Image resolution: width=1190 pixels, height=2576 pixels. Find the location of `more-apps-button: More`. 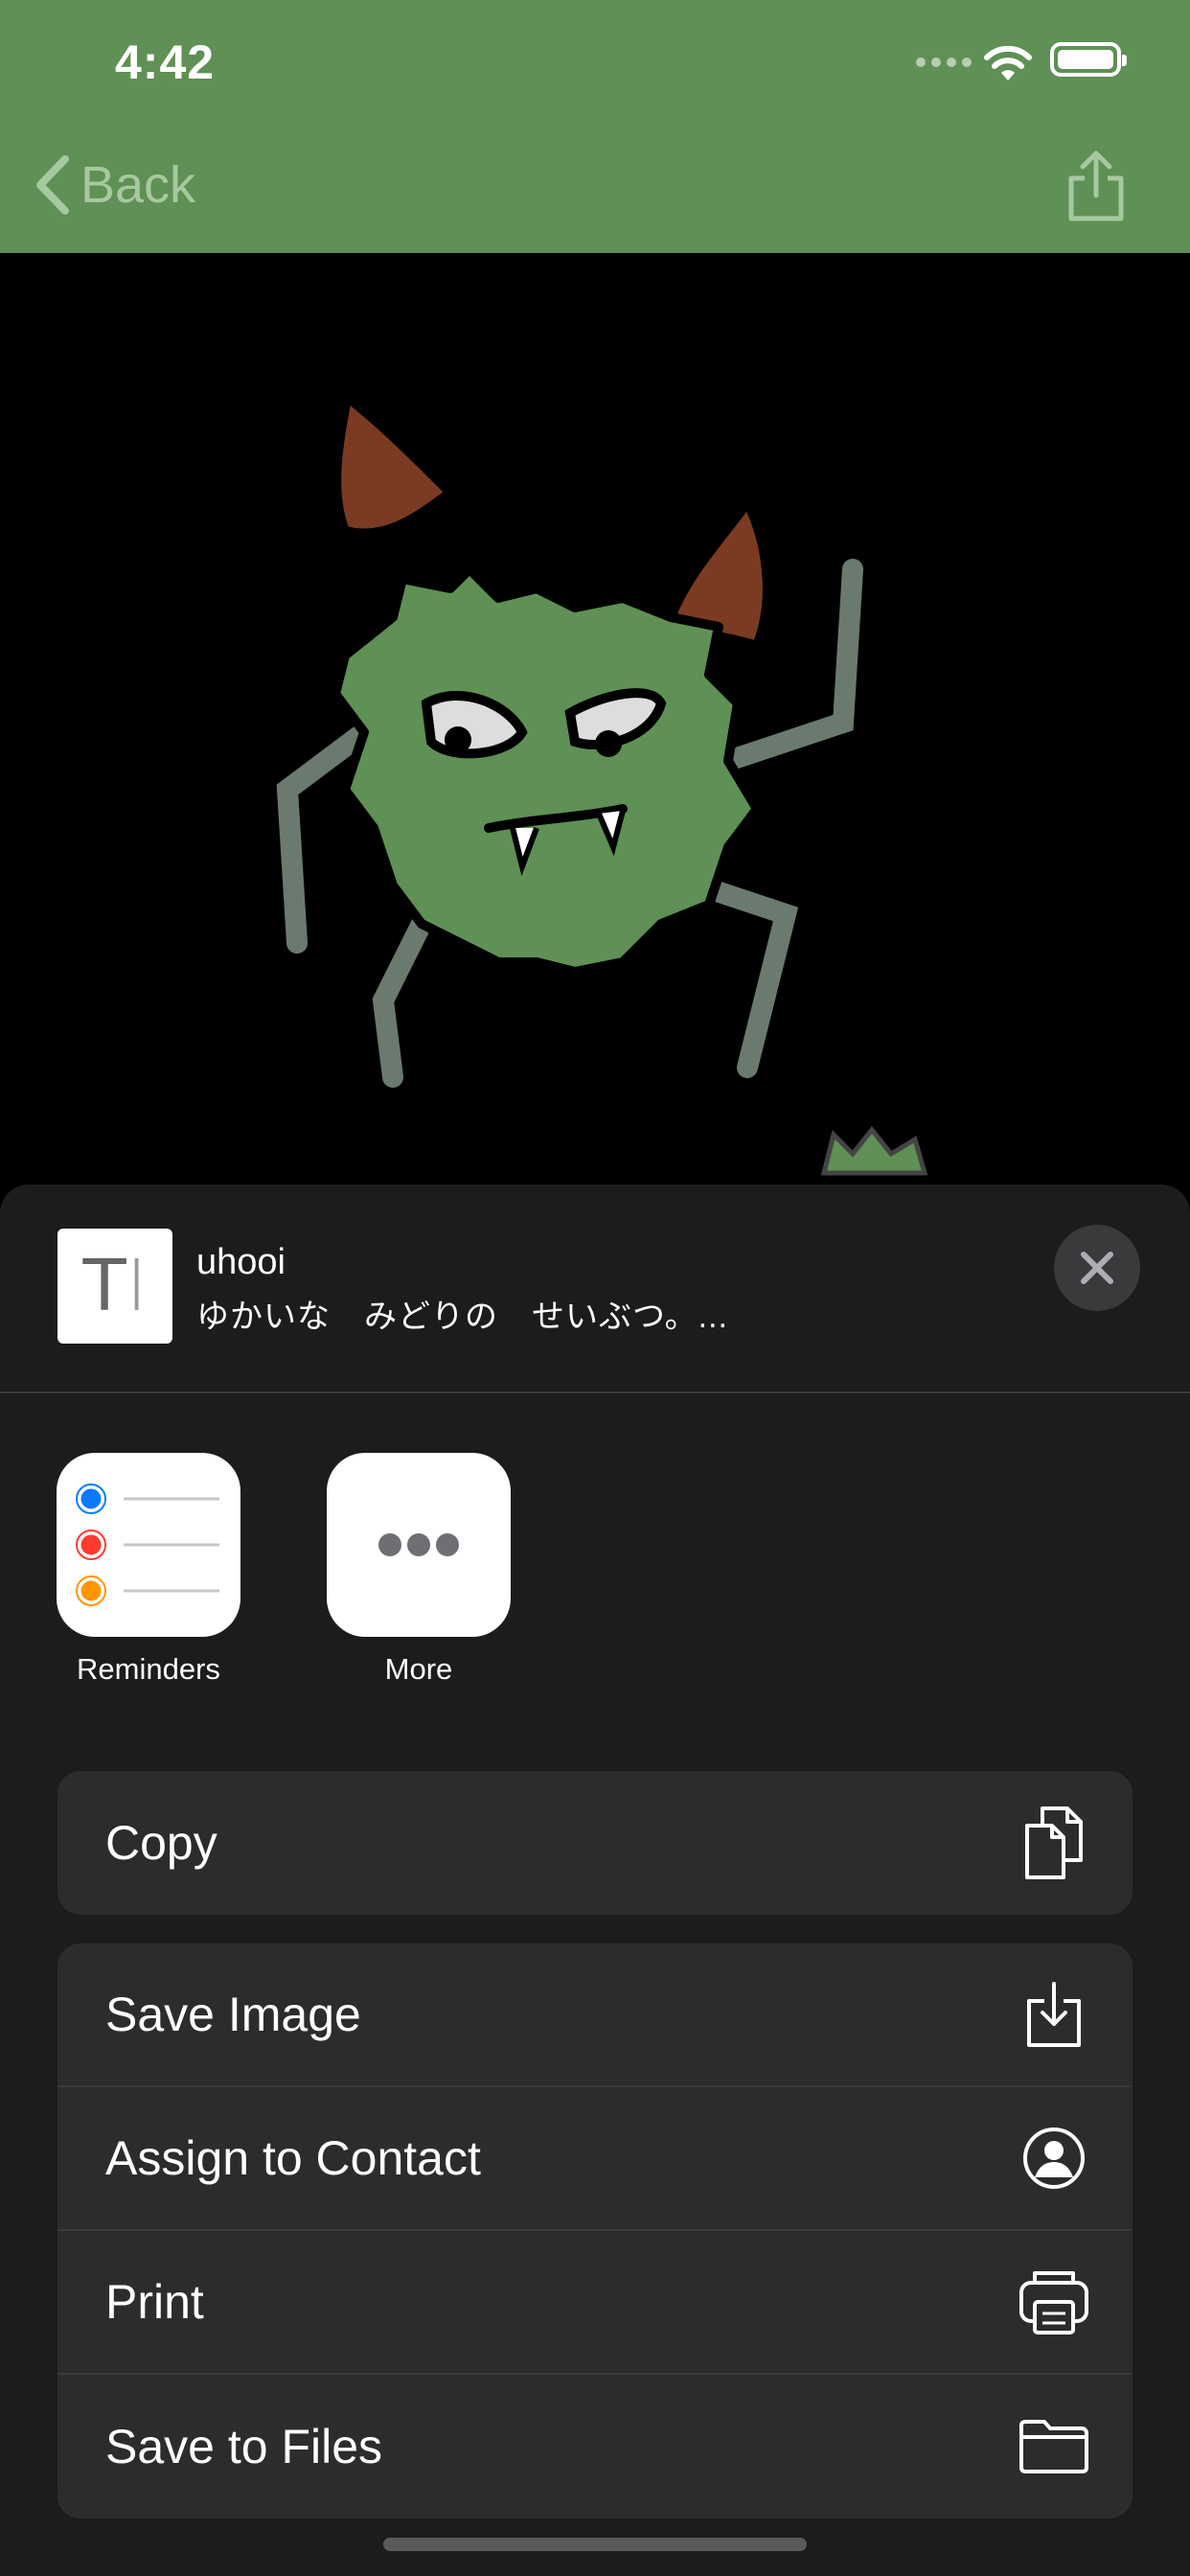

more-apps-button: More is located at coordinates (419, 1570).